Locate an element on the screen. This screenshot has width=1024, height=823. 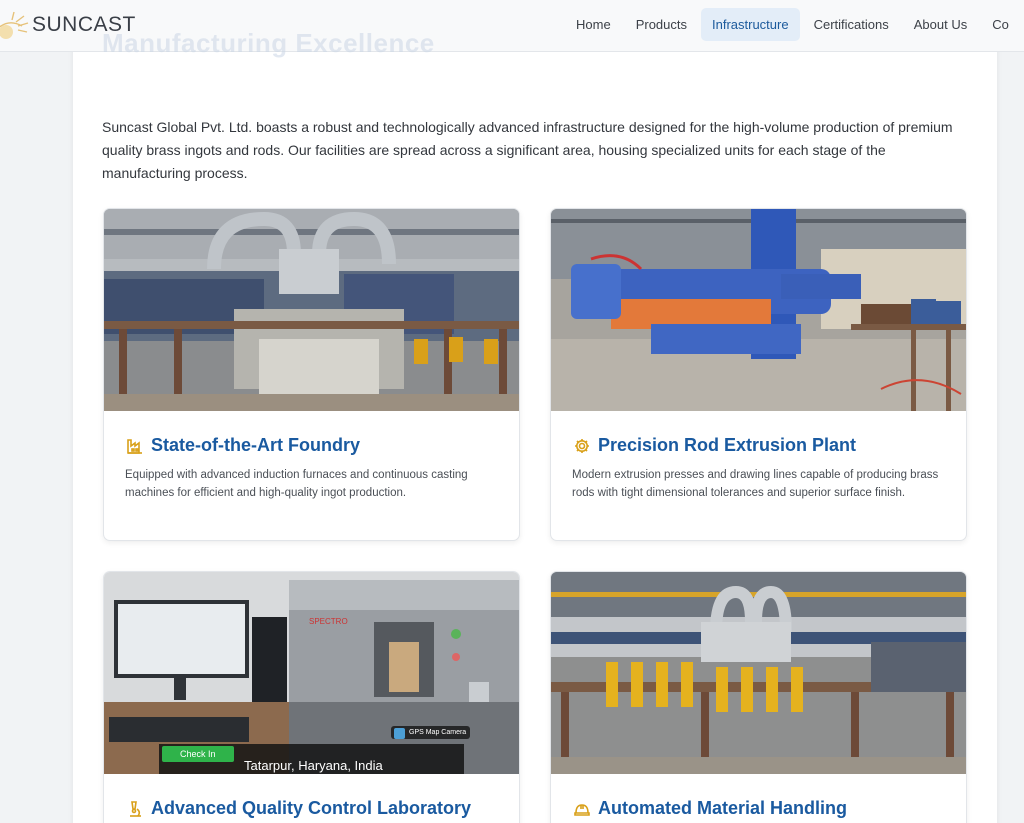
material-handling-photo is located at coordinates (758, 673).